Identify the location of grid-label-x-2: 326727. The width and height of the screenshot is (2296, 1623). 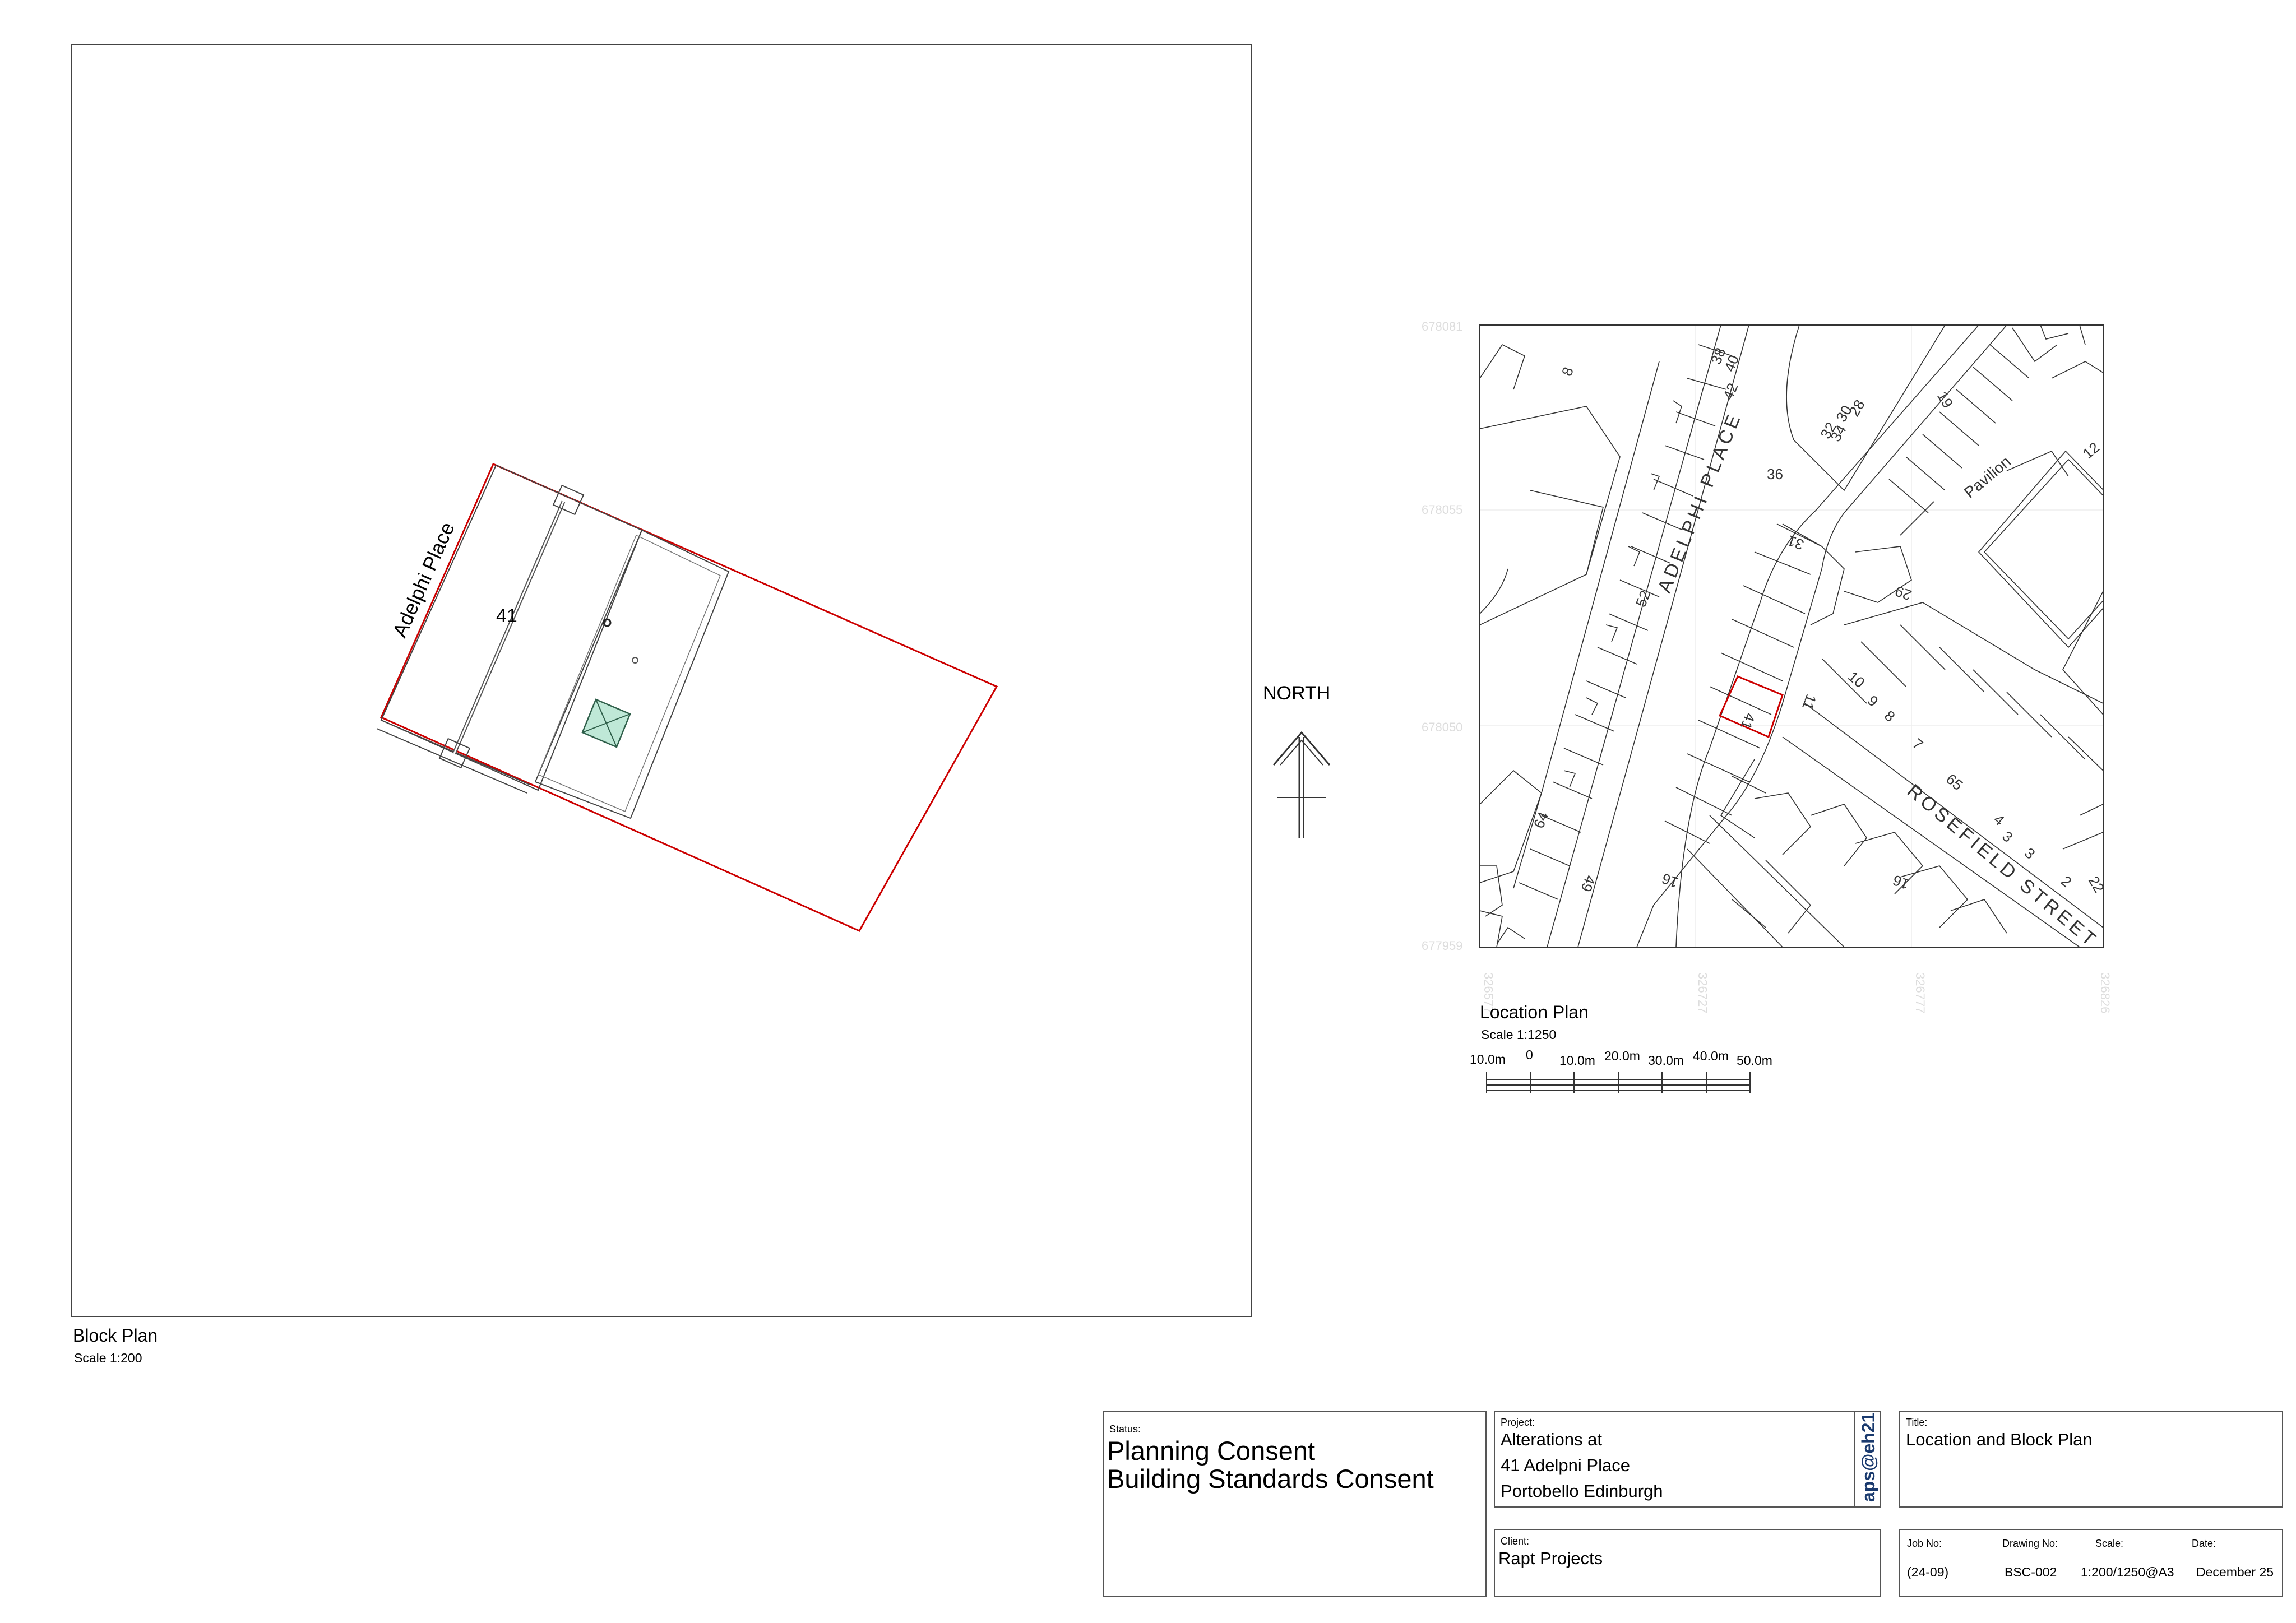
(1703, 993).